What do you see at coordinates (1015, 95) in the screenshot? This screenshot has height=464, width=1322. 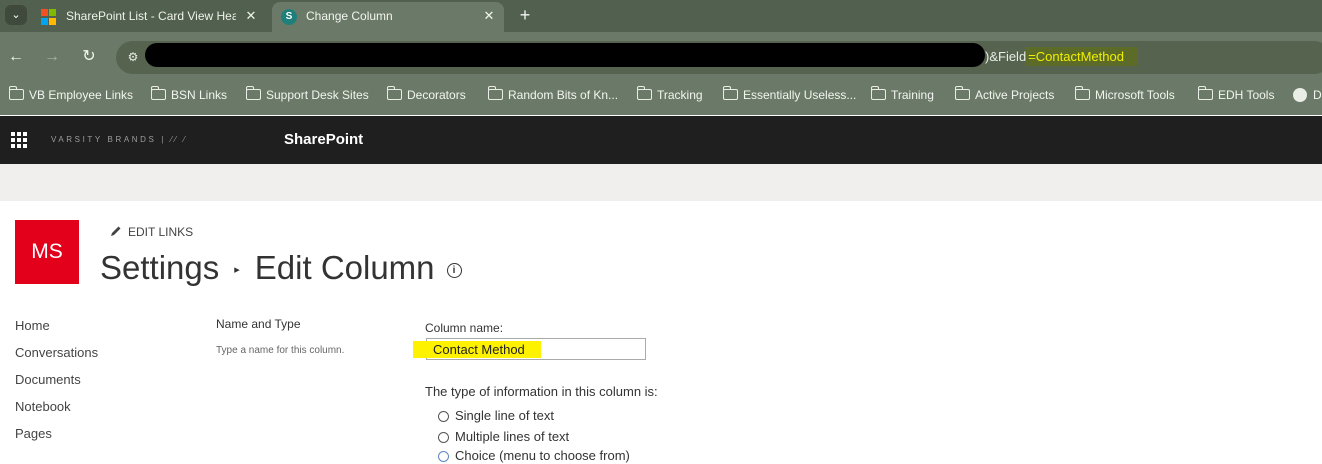 I see `bookmark-label: Active Projects` at bounding box center [1015, 95].